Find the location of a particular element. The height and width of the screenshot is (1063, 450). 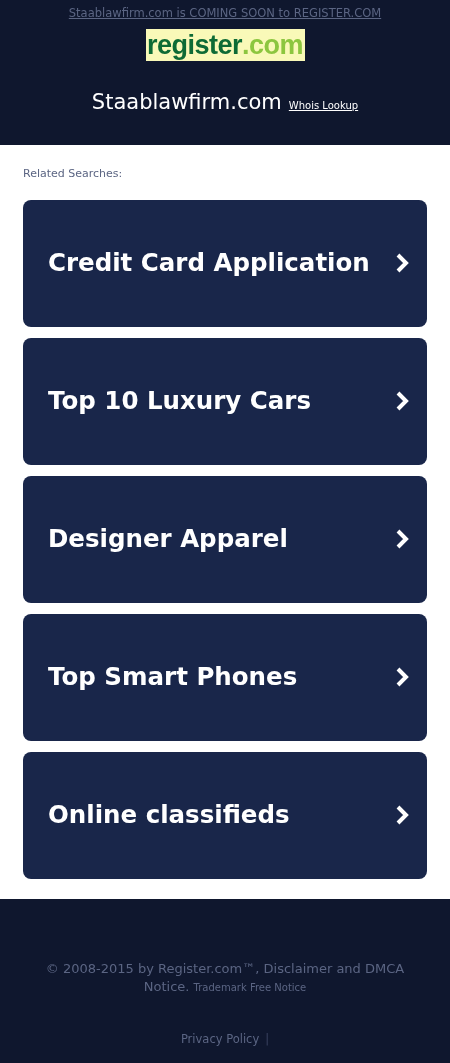

search-link-card: Top 10 Luxury Cars is located at coordinates (225, 401).